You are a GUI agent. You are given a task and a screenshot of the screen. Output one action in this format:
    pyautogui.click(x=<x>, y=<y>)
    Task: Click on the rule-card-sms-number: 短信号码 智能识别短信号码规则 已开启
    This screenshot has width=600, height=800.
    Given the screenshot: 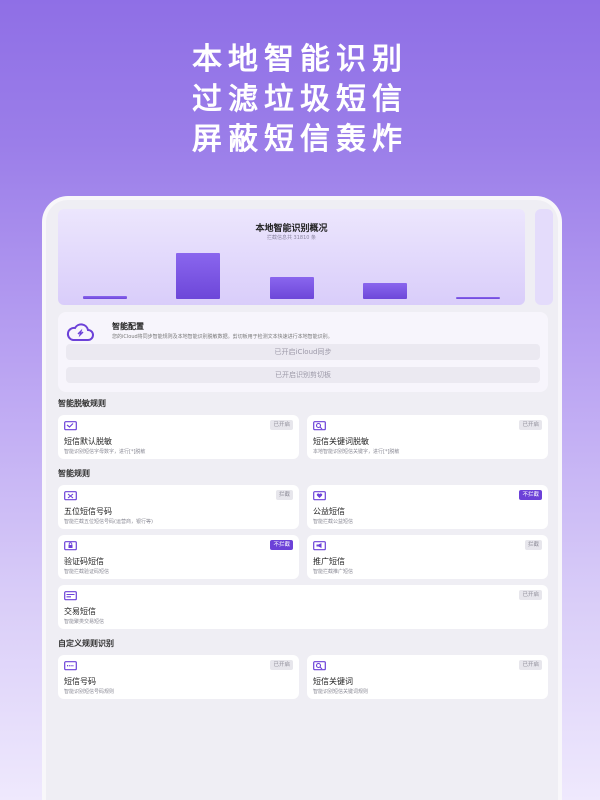 What is the action you would take?
    pyautogui.click(x=178, y=677)
    